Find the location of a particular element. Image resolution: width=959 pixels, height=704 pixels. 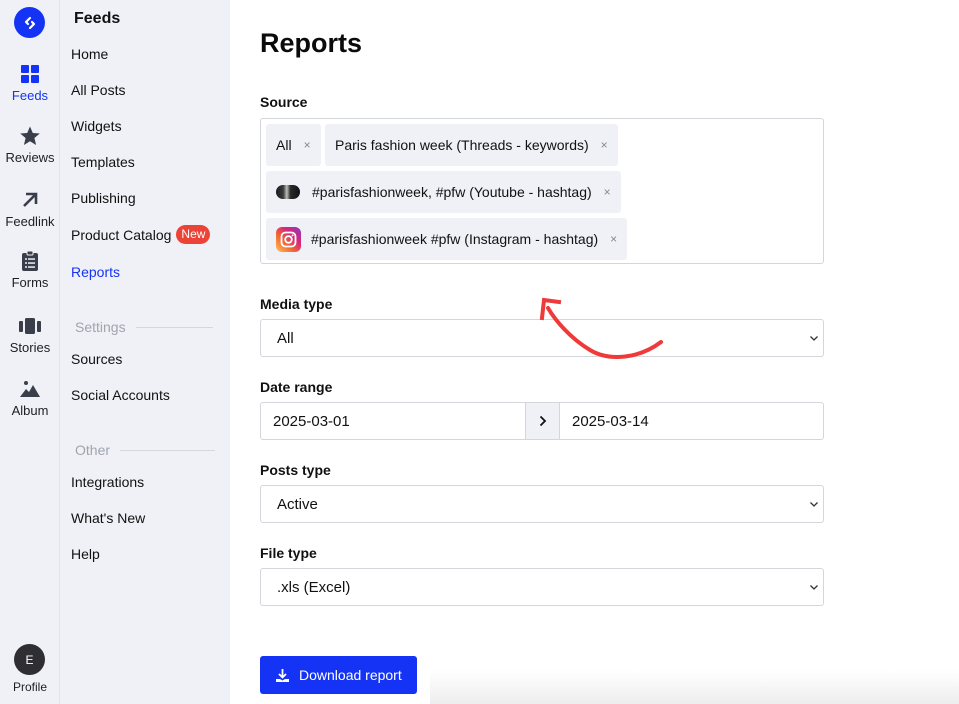

section-label: Other is located at coordinates (93, 450).